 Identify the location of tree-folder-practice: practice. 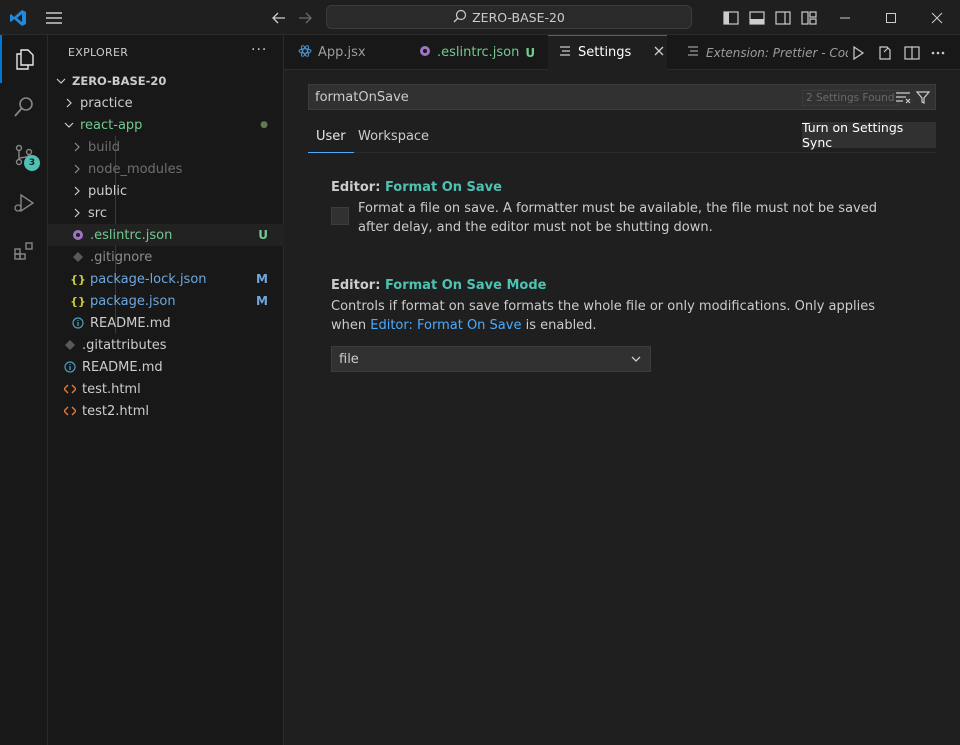
(166, 103).